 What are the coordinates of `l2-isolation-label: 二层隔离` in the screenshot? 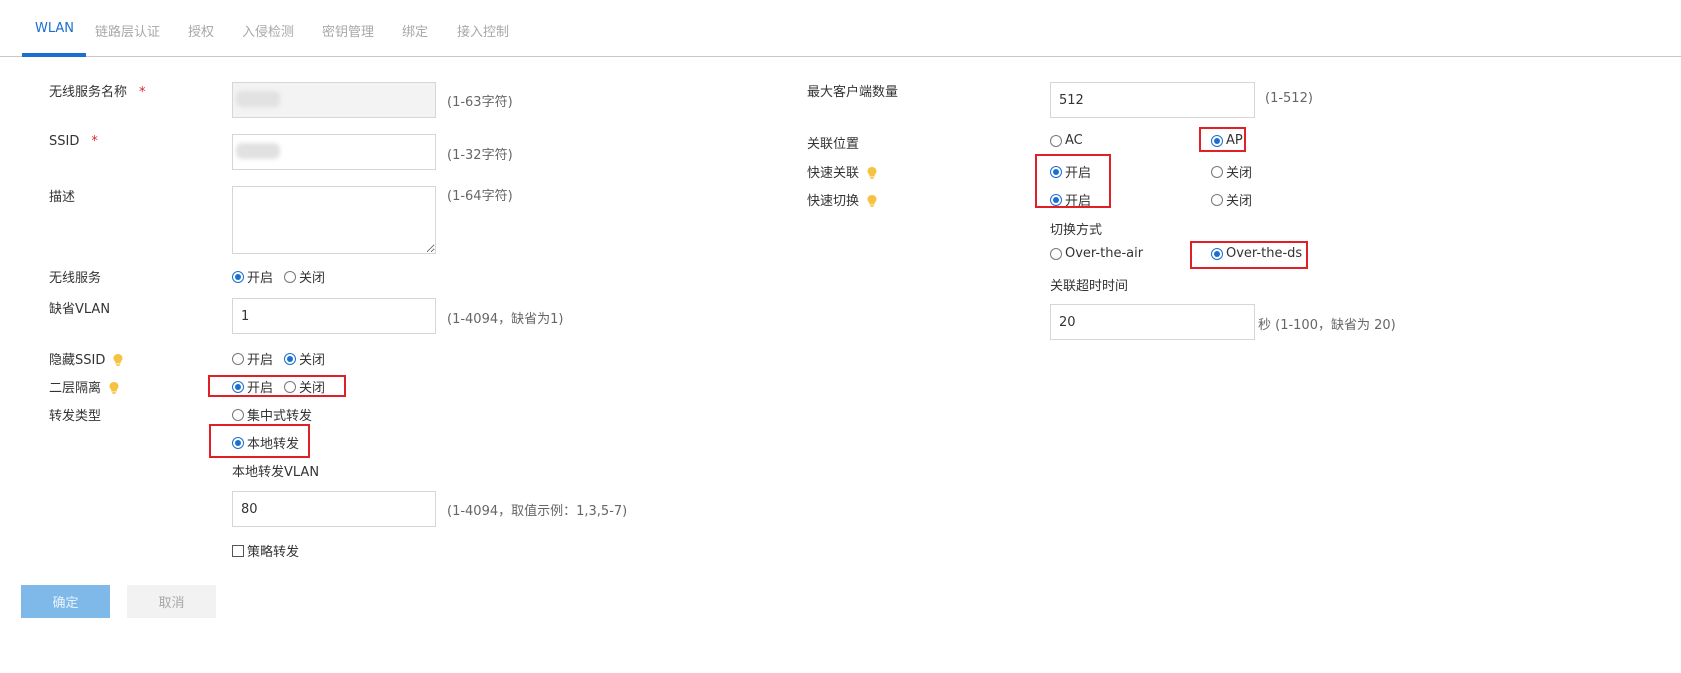 It's located at (84, 386).